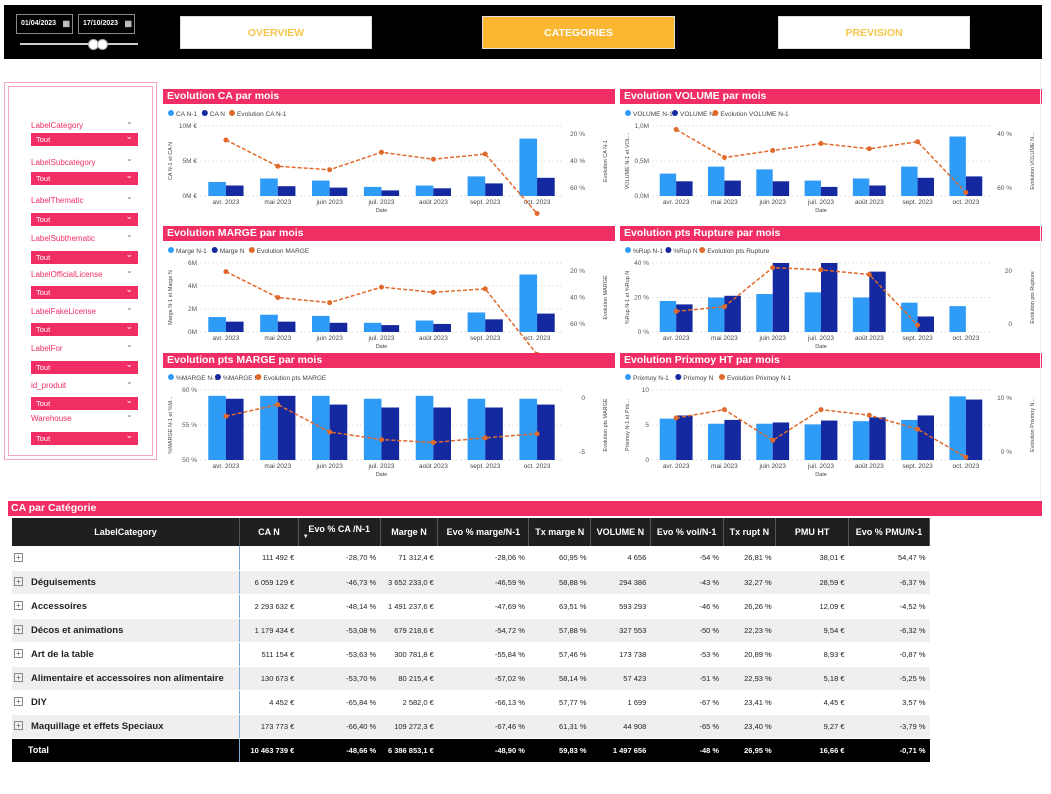 The width and height of the screenshot is (1051, 794). I want to click on y-tick-label: 50 %, so click(189, 460).